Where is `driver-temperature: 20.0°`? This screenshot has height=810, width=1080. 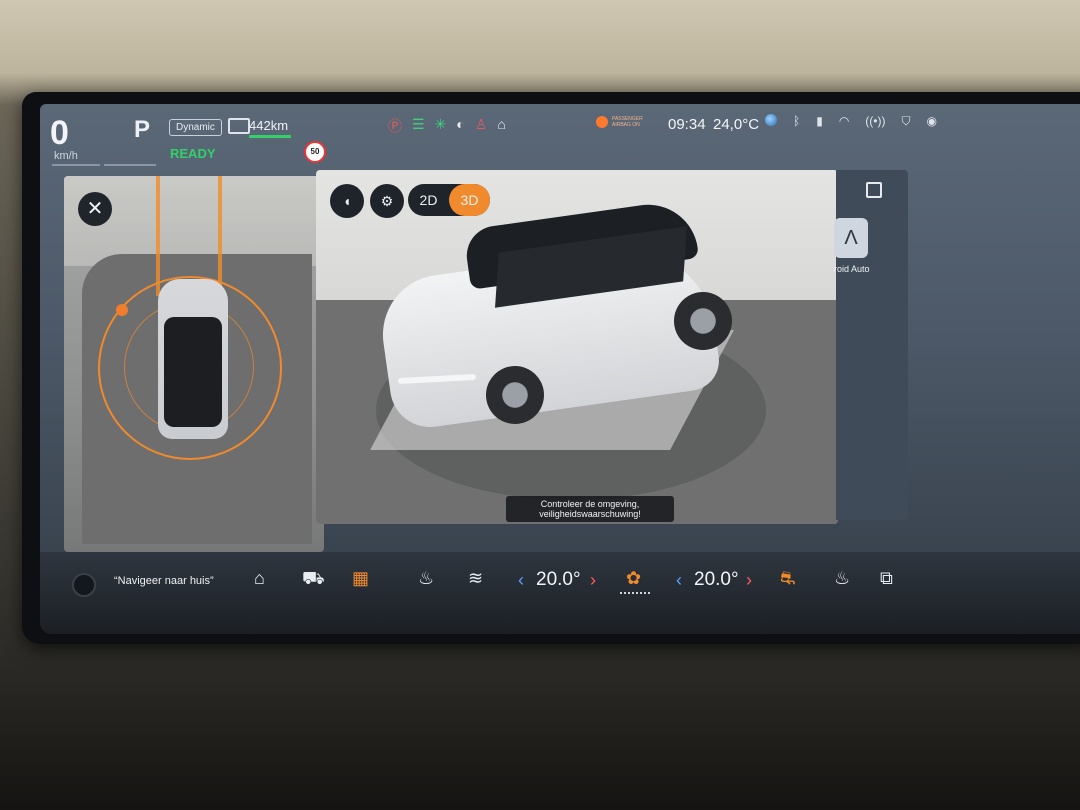
driver-temperature: 20.0° is located at coordinates (558, 579).